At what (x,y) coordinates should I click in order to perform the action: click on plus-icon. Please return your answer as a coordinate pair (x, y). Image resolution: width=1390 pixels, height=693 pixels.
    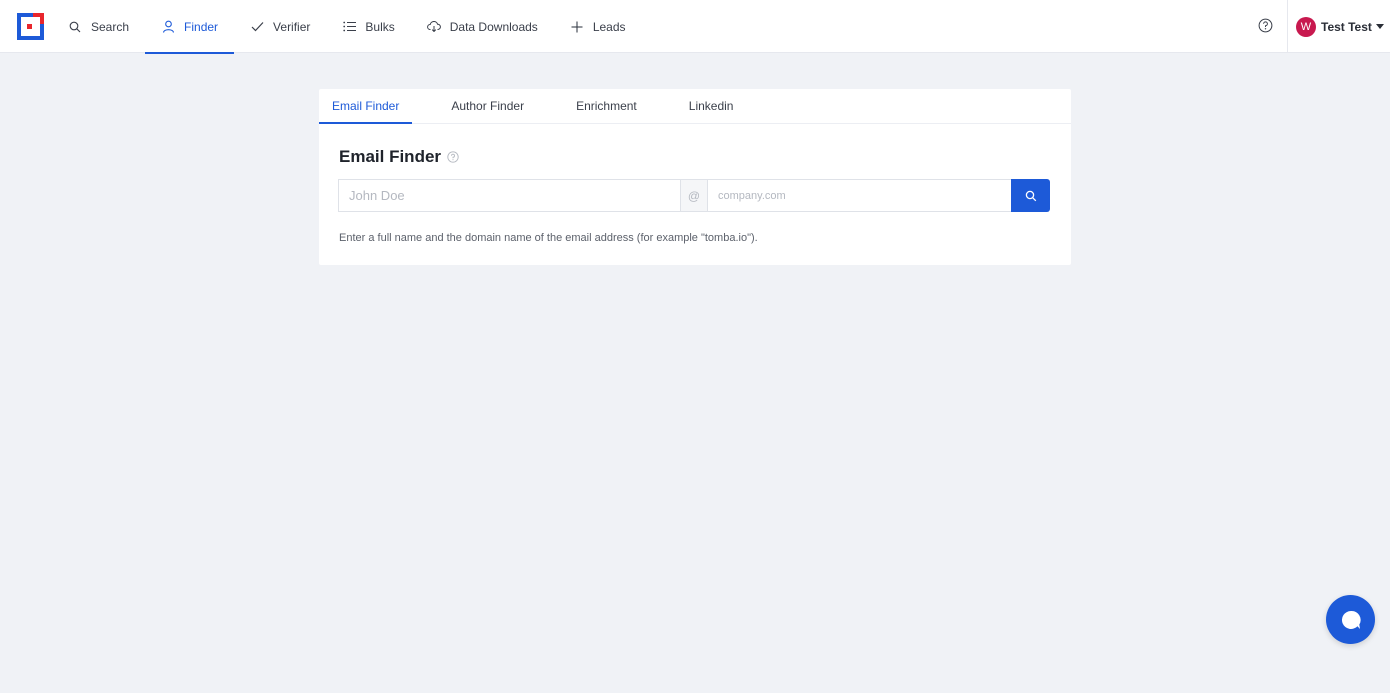
    Looking at the image, I should click on (577, 27).